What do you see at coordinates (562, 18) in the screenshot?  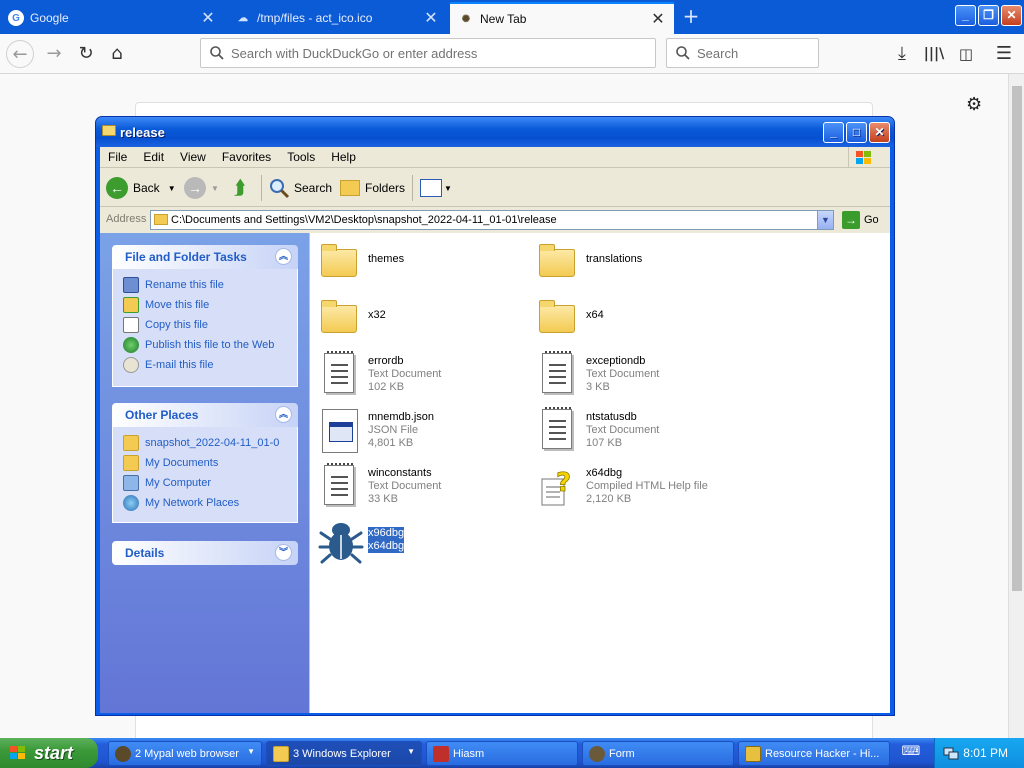 I see `tab-new-tab: ✺ New Tab ✕` at bounding box center [562, 18].